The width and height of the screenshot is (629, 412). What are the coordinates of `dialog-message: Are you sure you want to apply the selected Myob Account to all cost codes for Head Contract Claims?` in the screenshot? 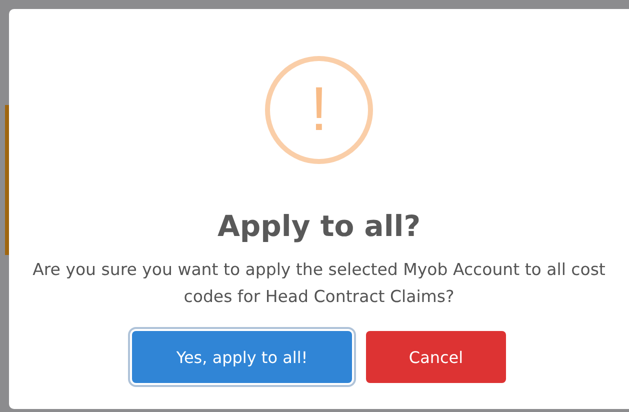 It's located at (319, 283).